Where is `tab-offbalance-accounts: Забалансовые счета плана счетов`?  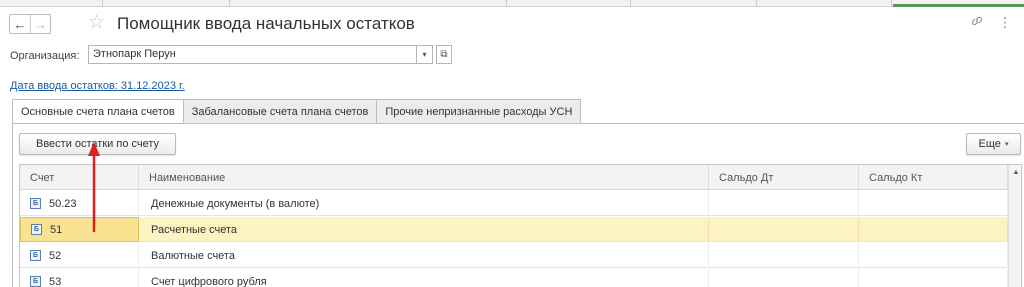 tab-offbalance-accounts: Забалансовые счета плана счетов is located at coordinates (280, 111).